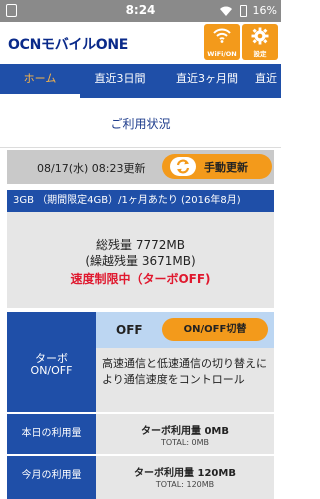  What do you see at coordinates (129, 330) in the screenshot?
I see `turbo-state: OFF` at bounding box center [129, 330].